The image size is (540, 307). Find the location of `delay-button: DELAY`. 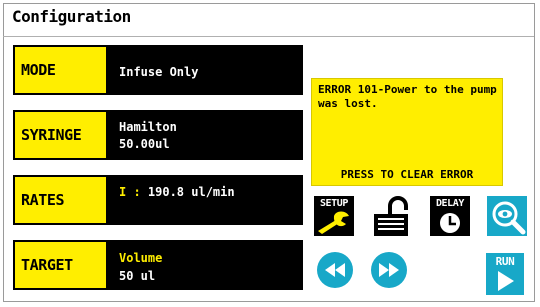

delay-button: DELAY is located at coordinates (450, 216).